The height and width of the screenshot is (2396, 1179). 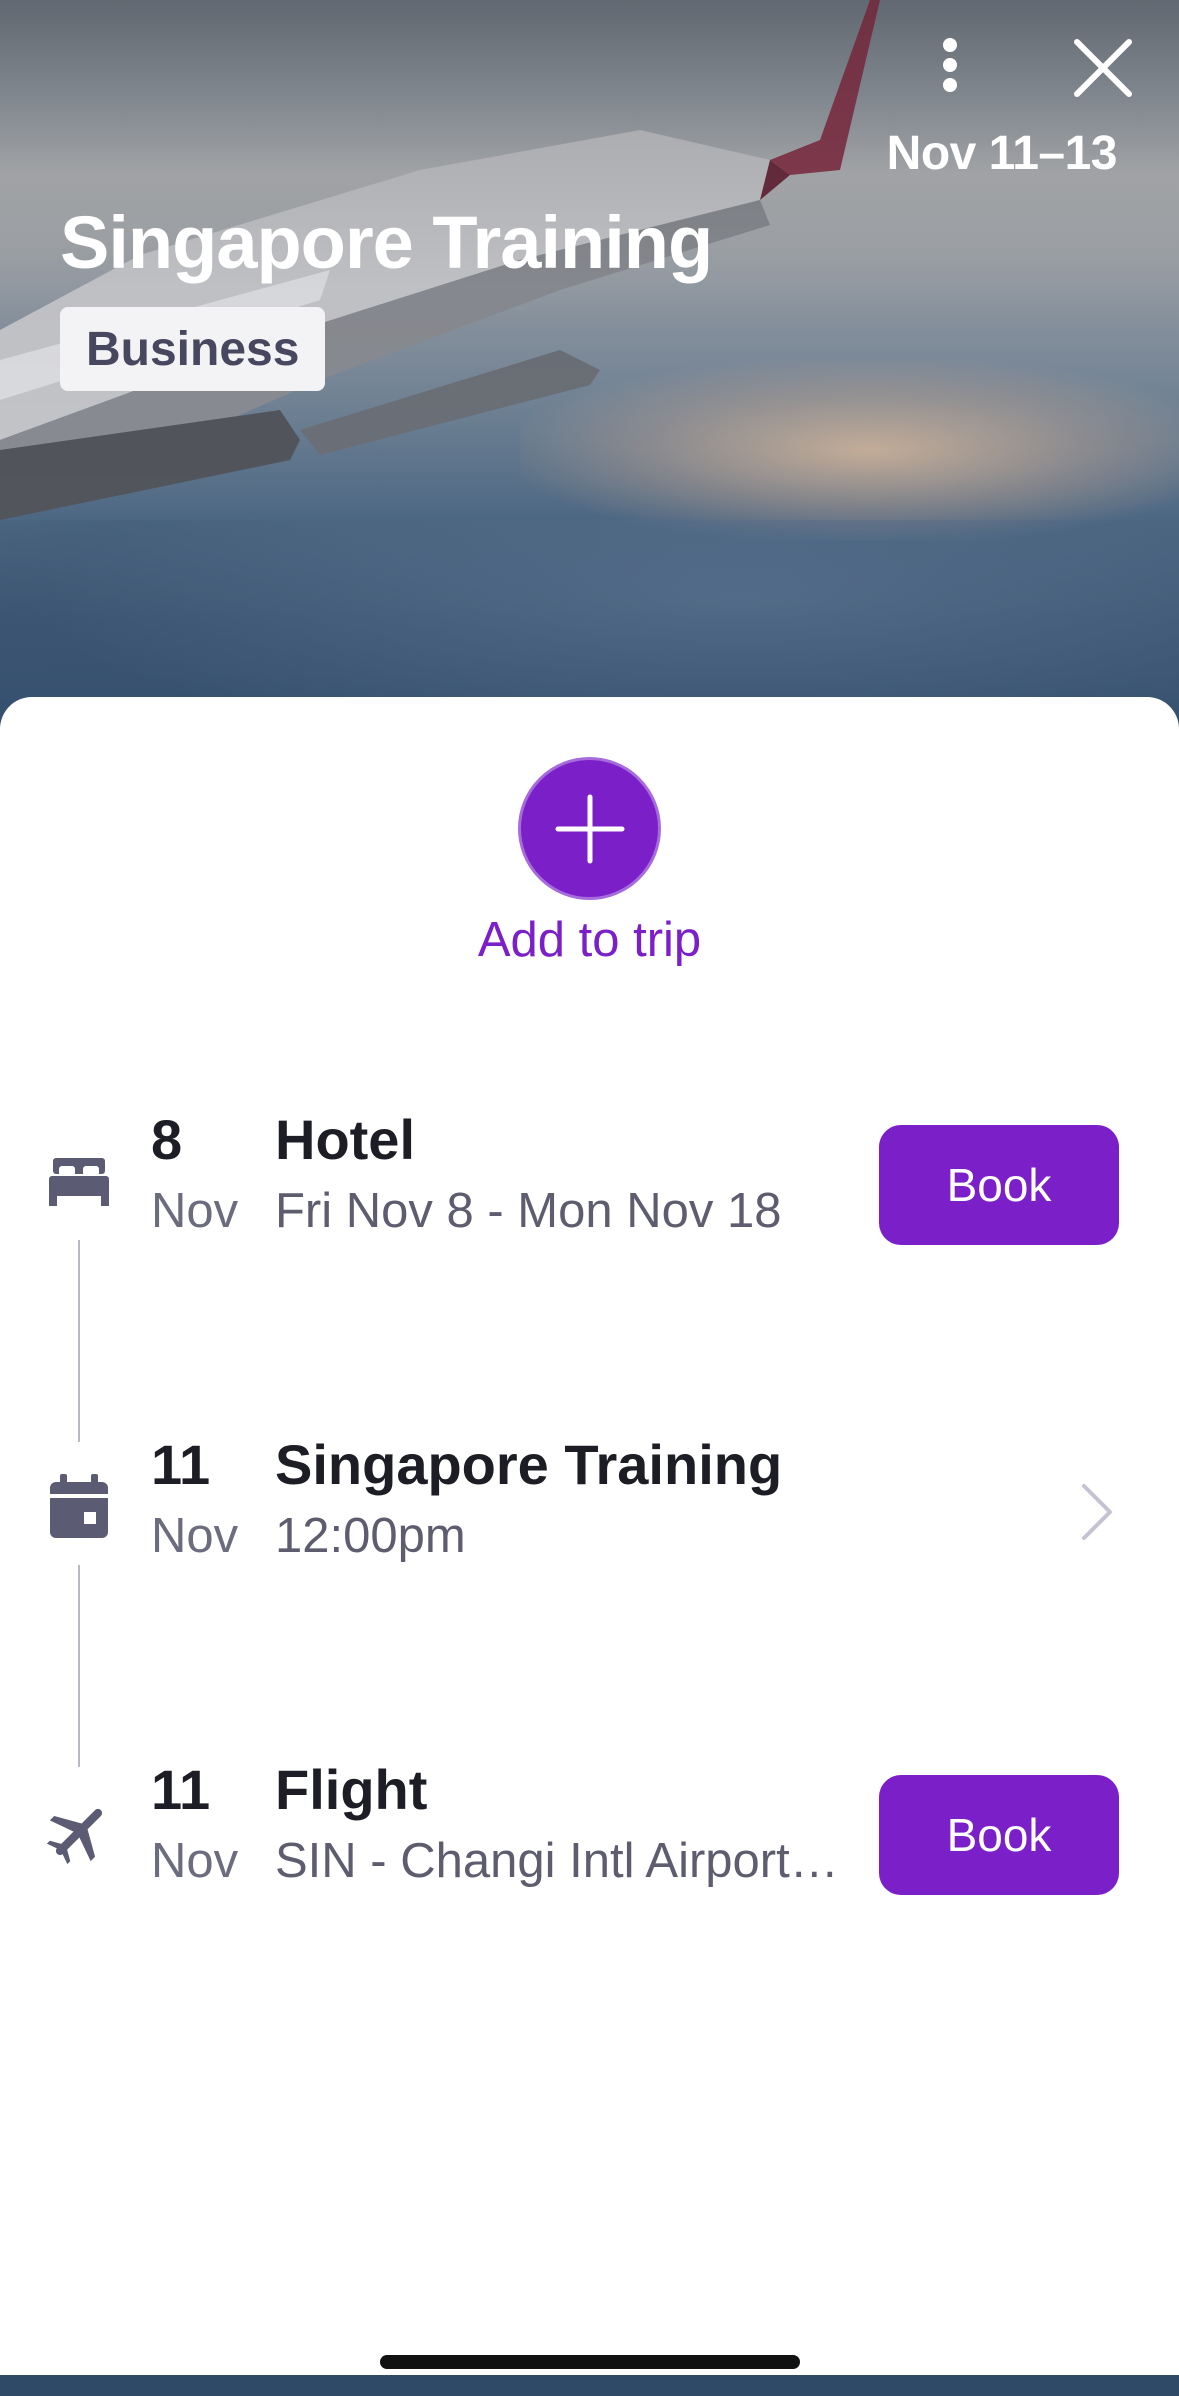 What do you see at coordinates (999, 1835) in the screenshot?
I see `book-flight-button: Book` at bounding box center [999, 1835].